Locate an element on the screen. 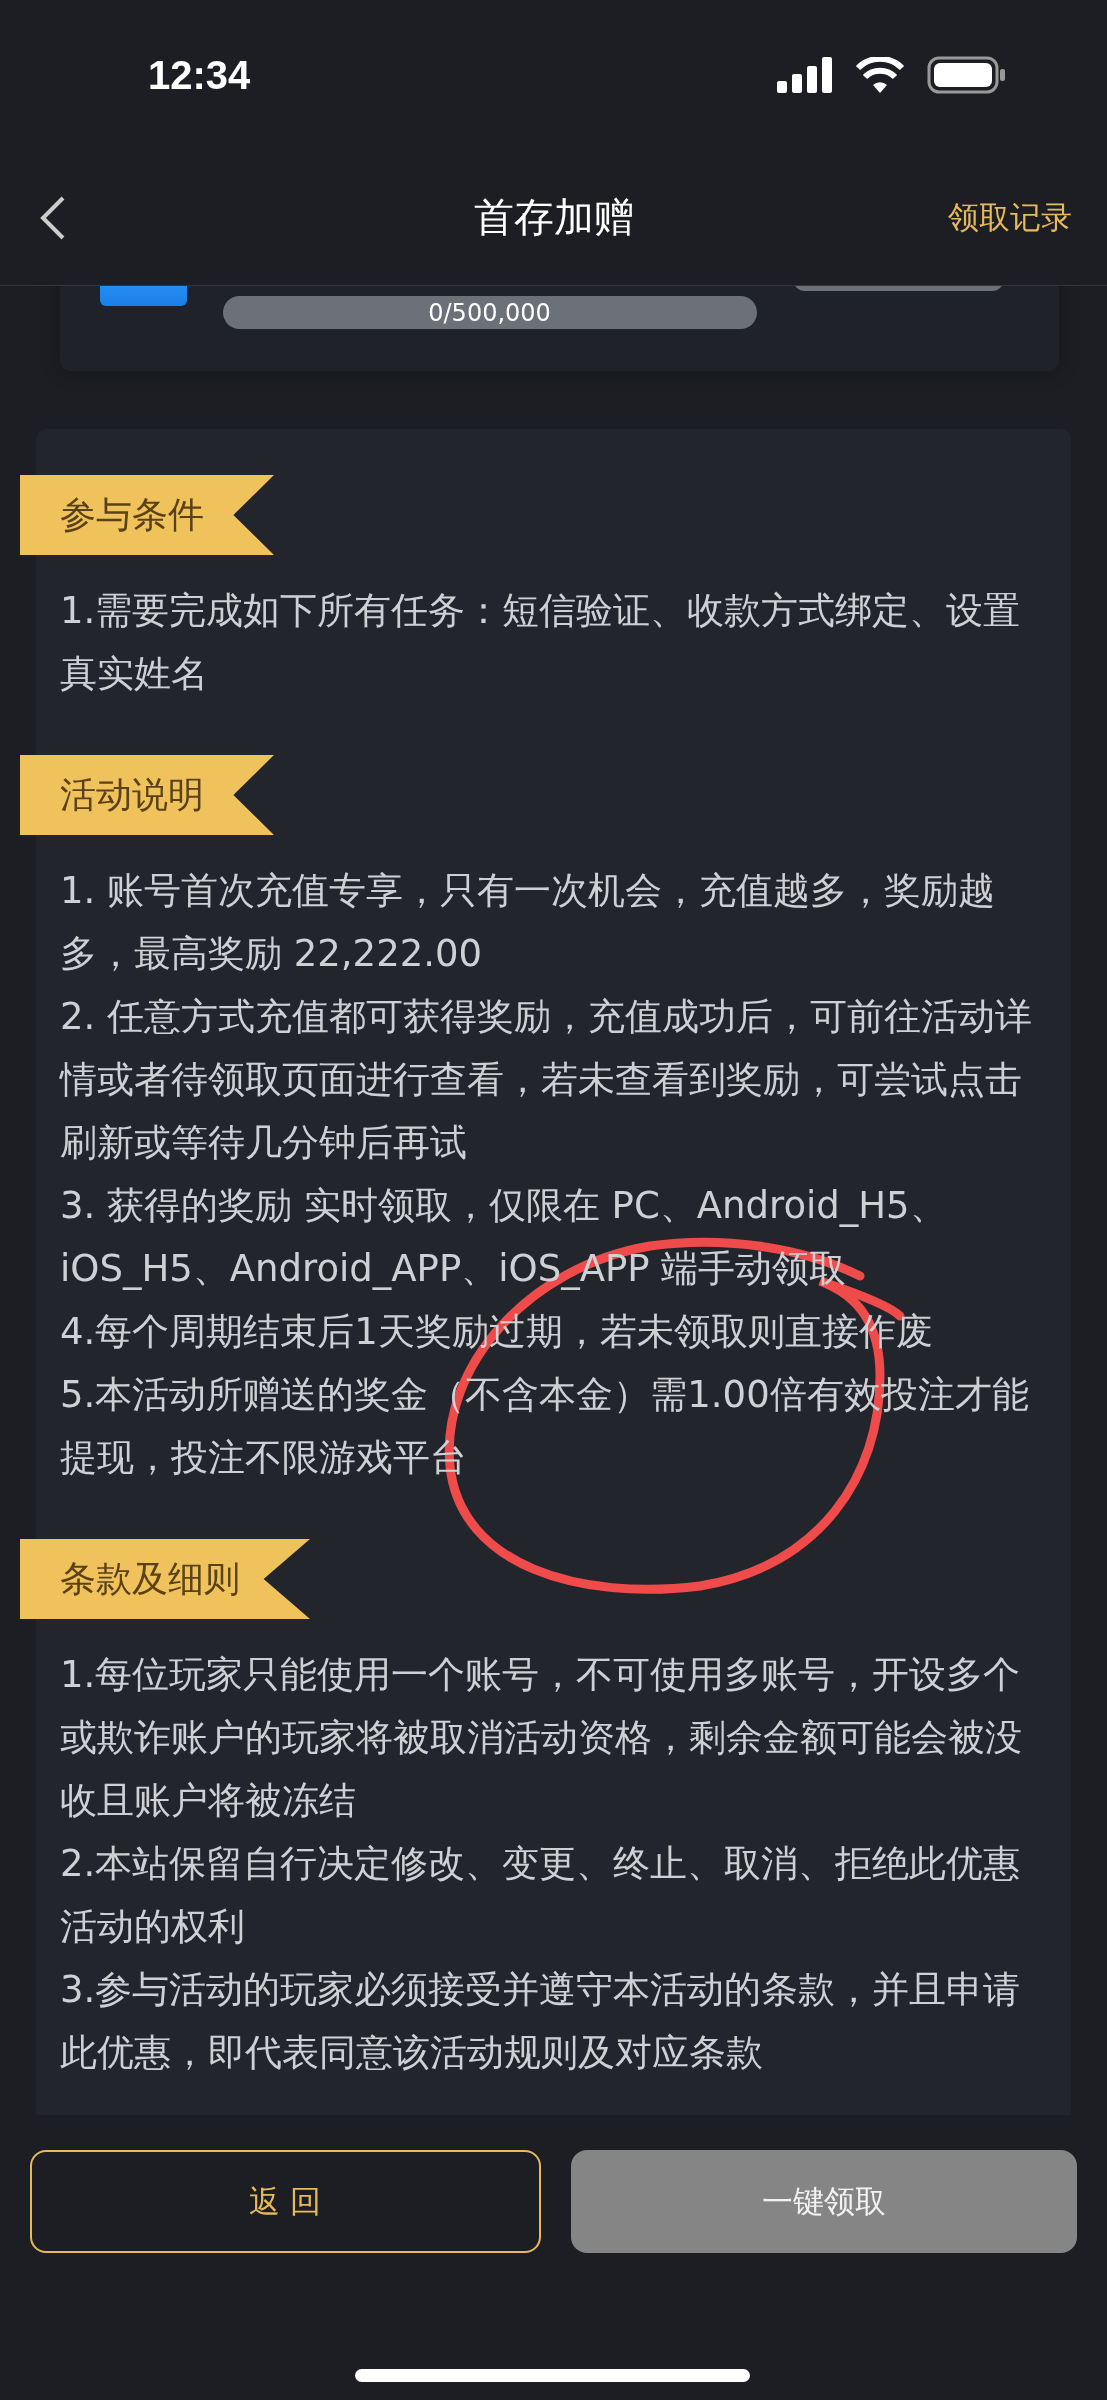 The width and height of the screenshot is (1107, 2400). section-ribbon: 活动说明 is located at coordinates (147, 795).